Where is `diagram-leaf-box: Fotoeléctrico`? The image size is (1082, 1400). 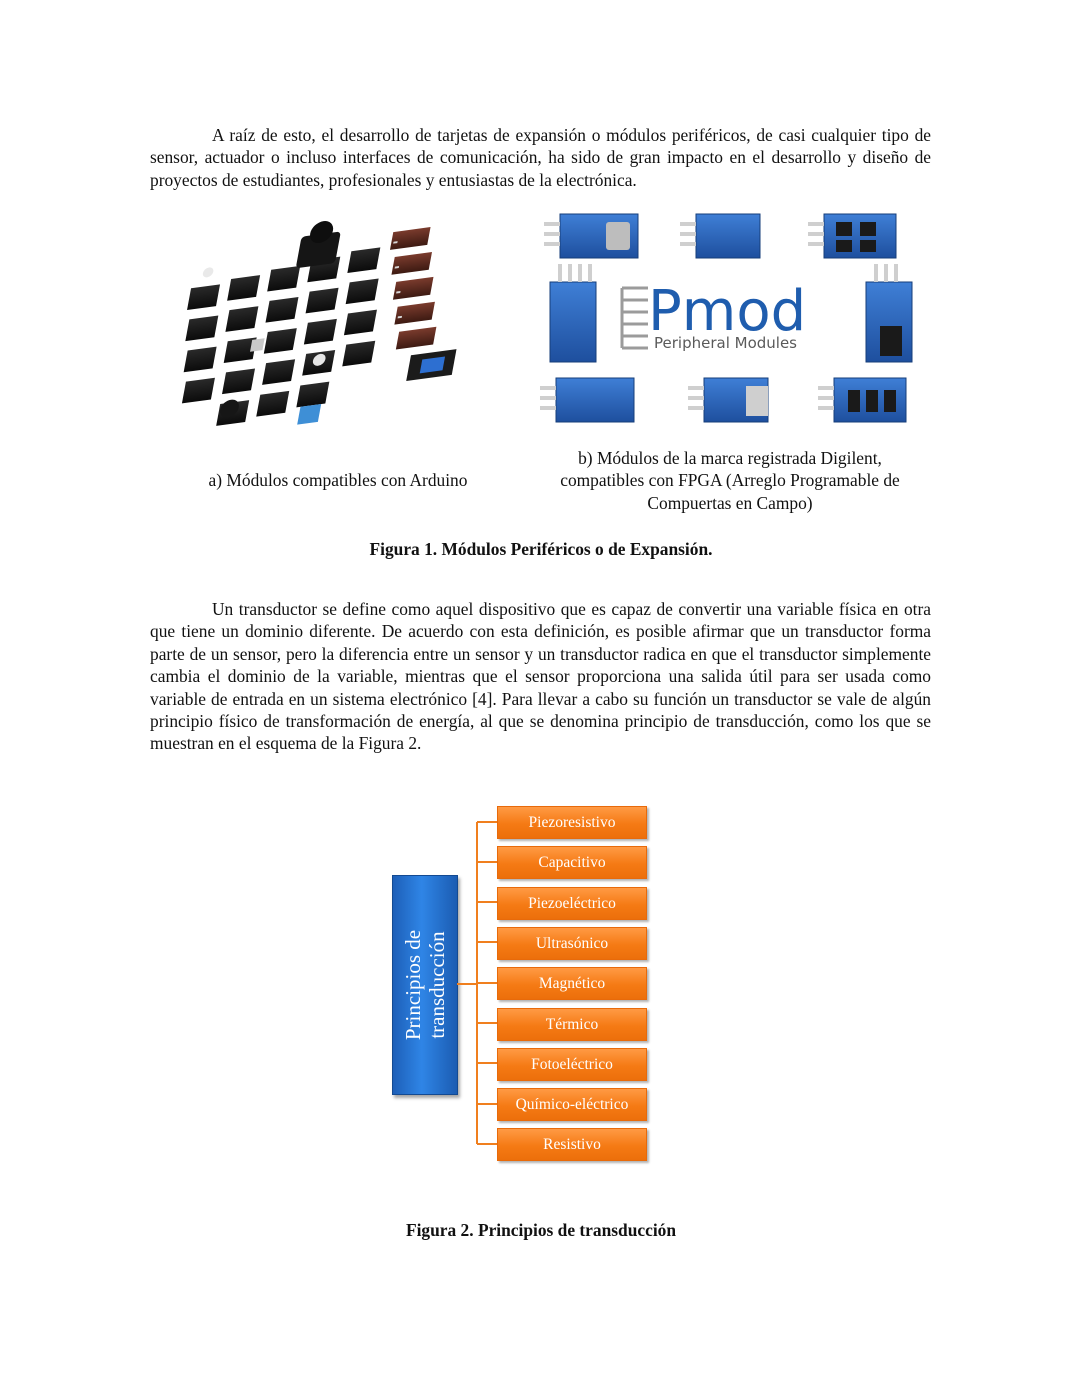
diagram-leaf-box: Fotoeléctrico is located at coordinates (572, 1064).